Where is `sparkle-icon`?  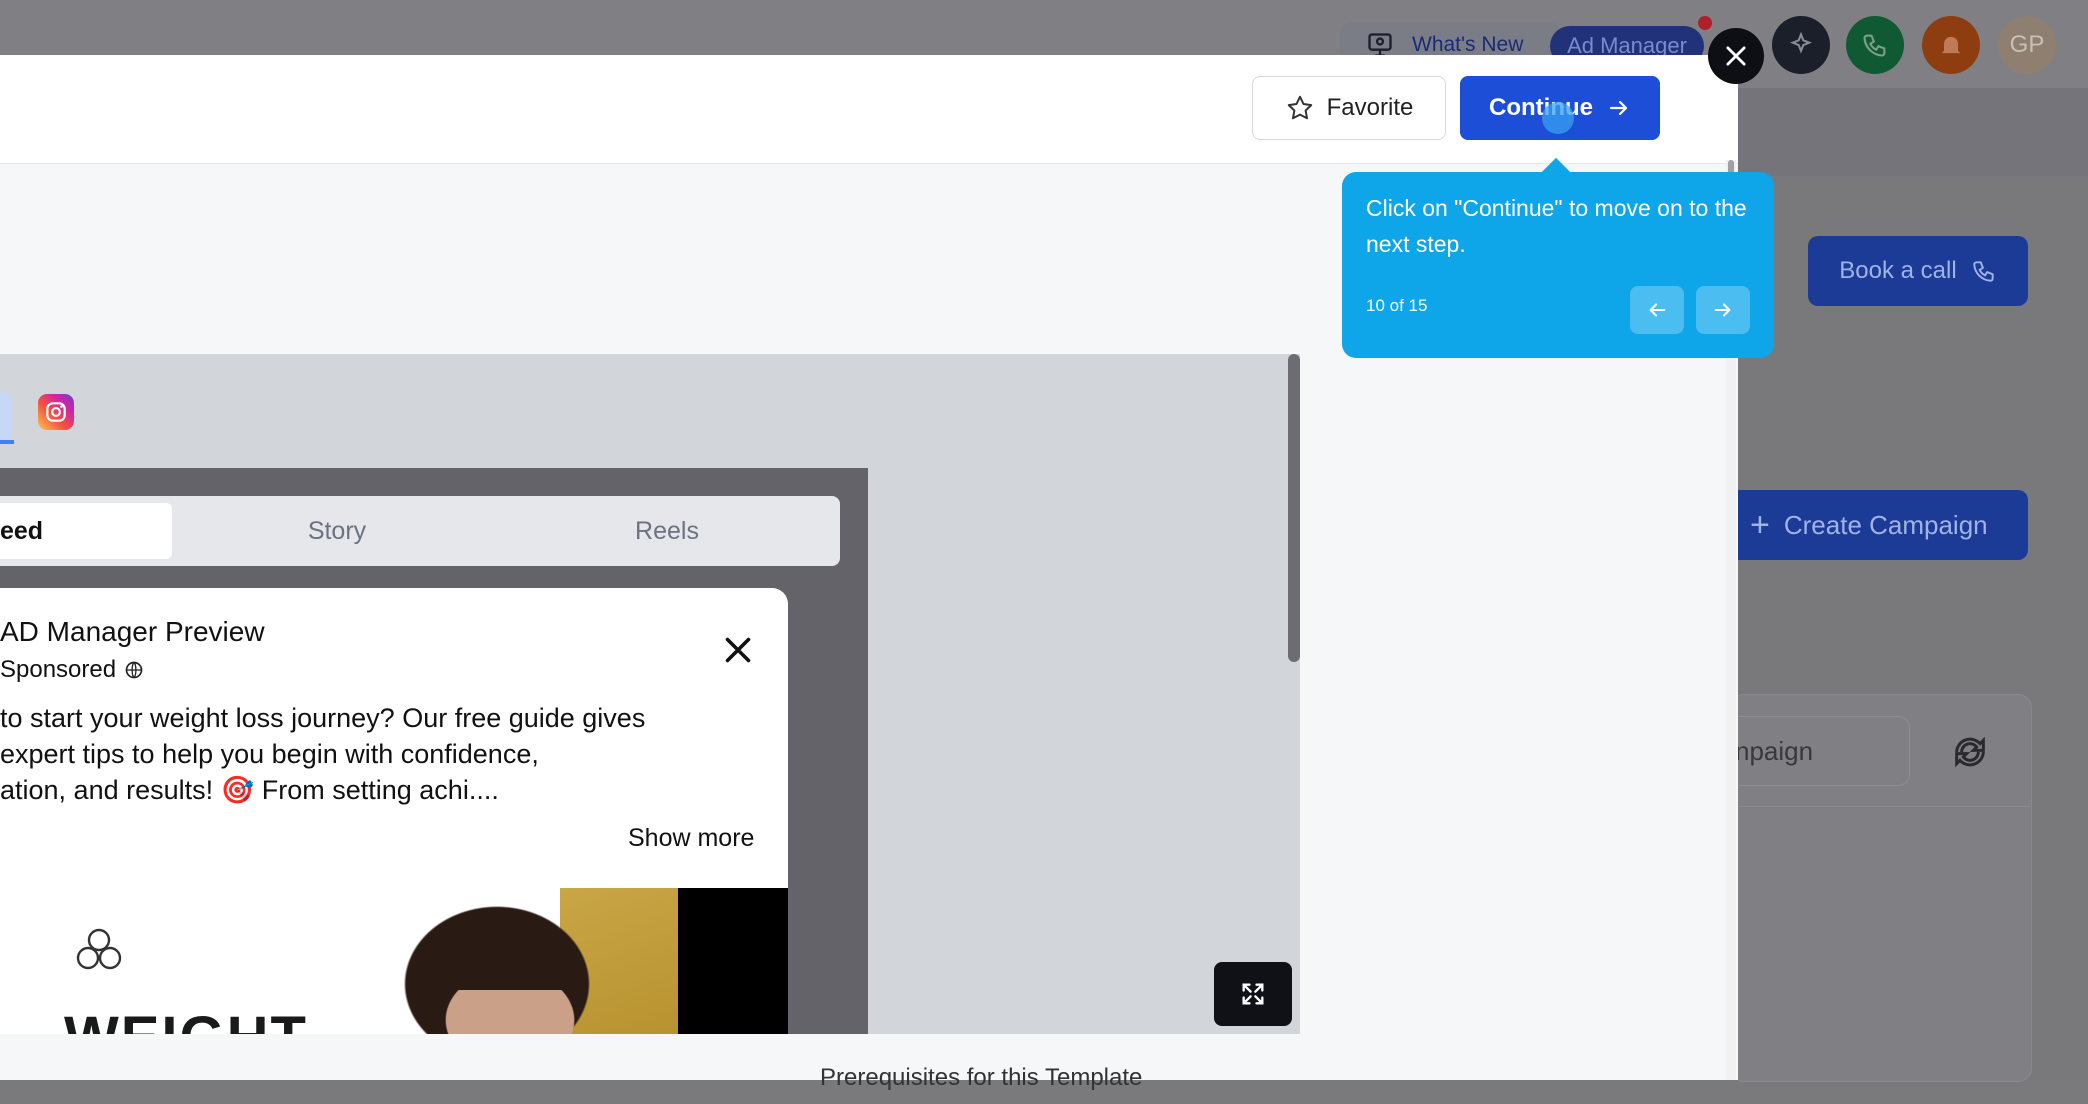 sparkle-icon is located at coordinates (1801, 42).